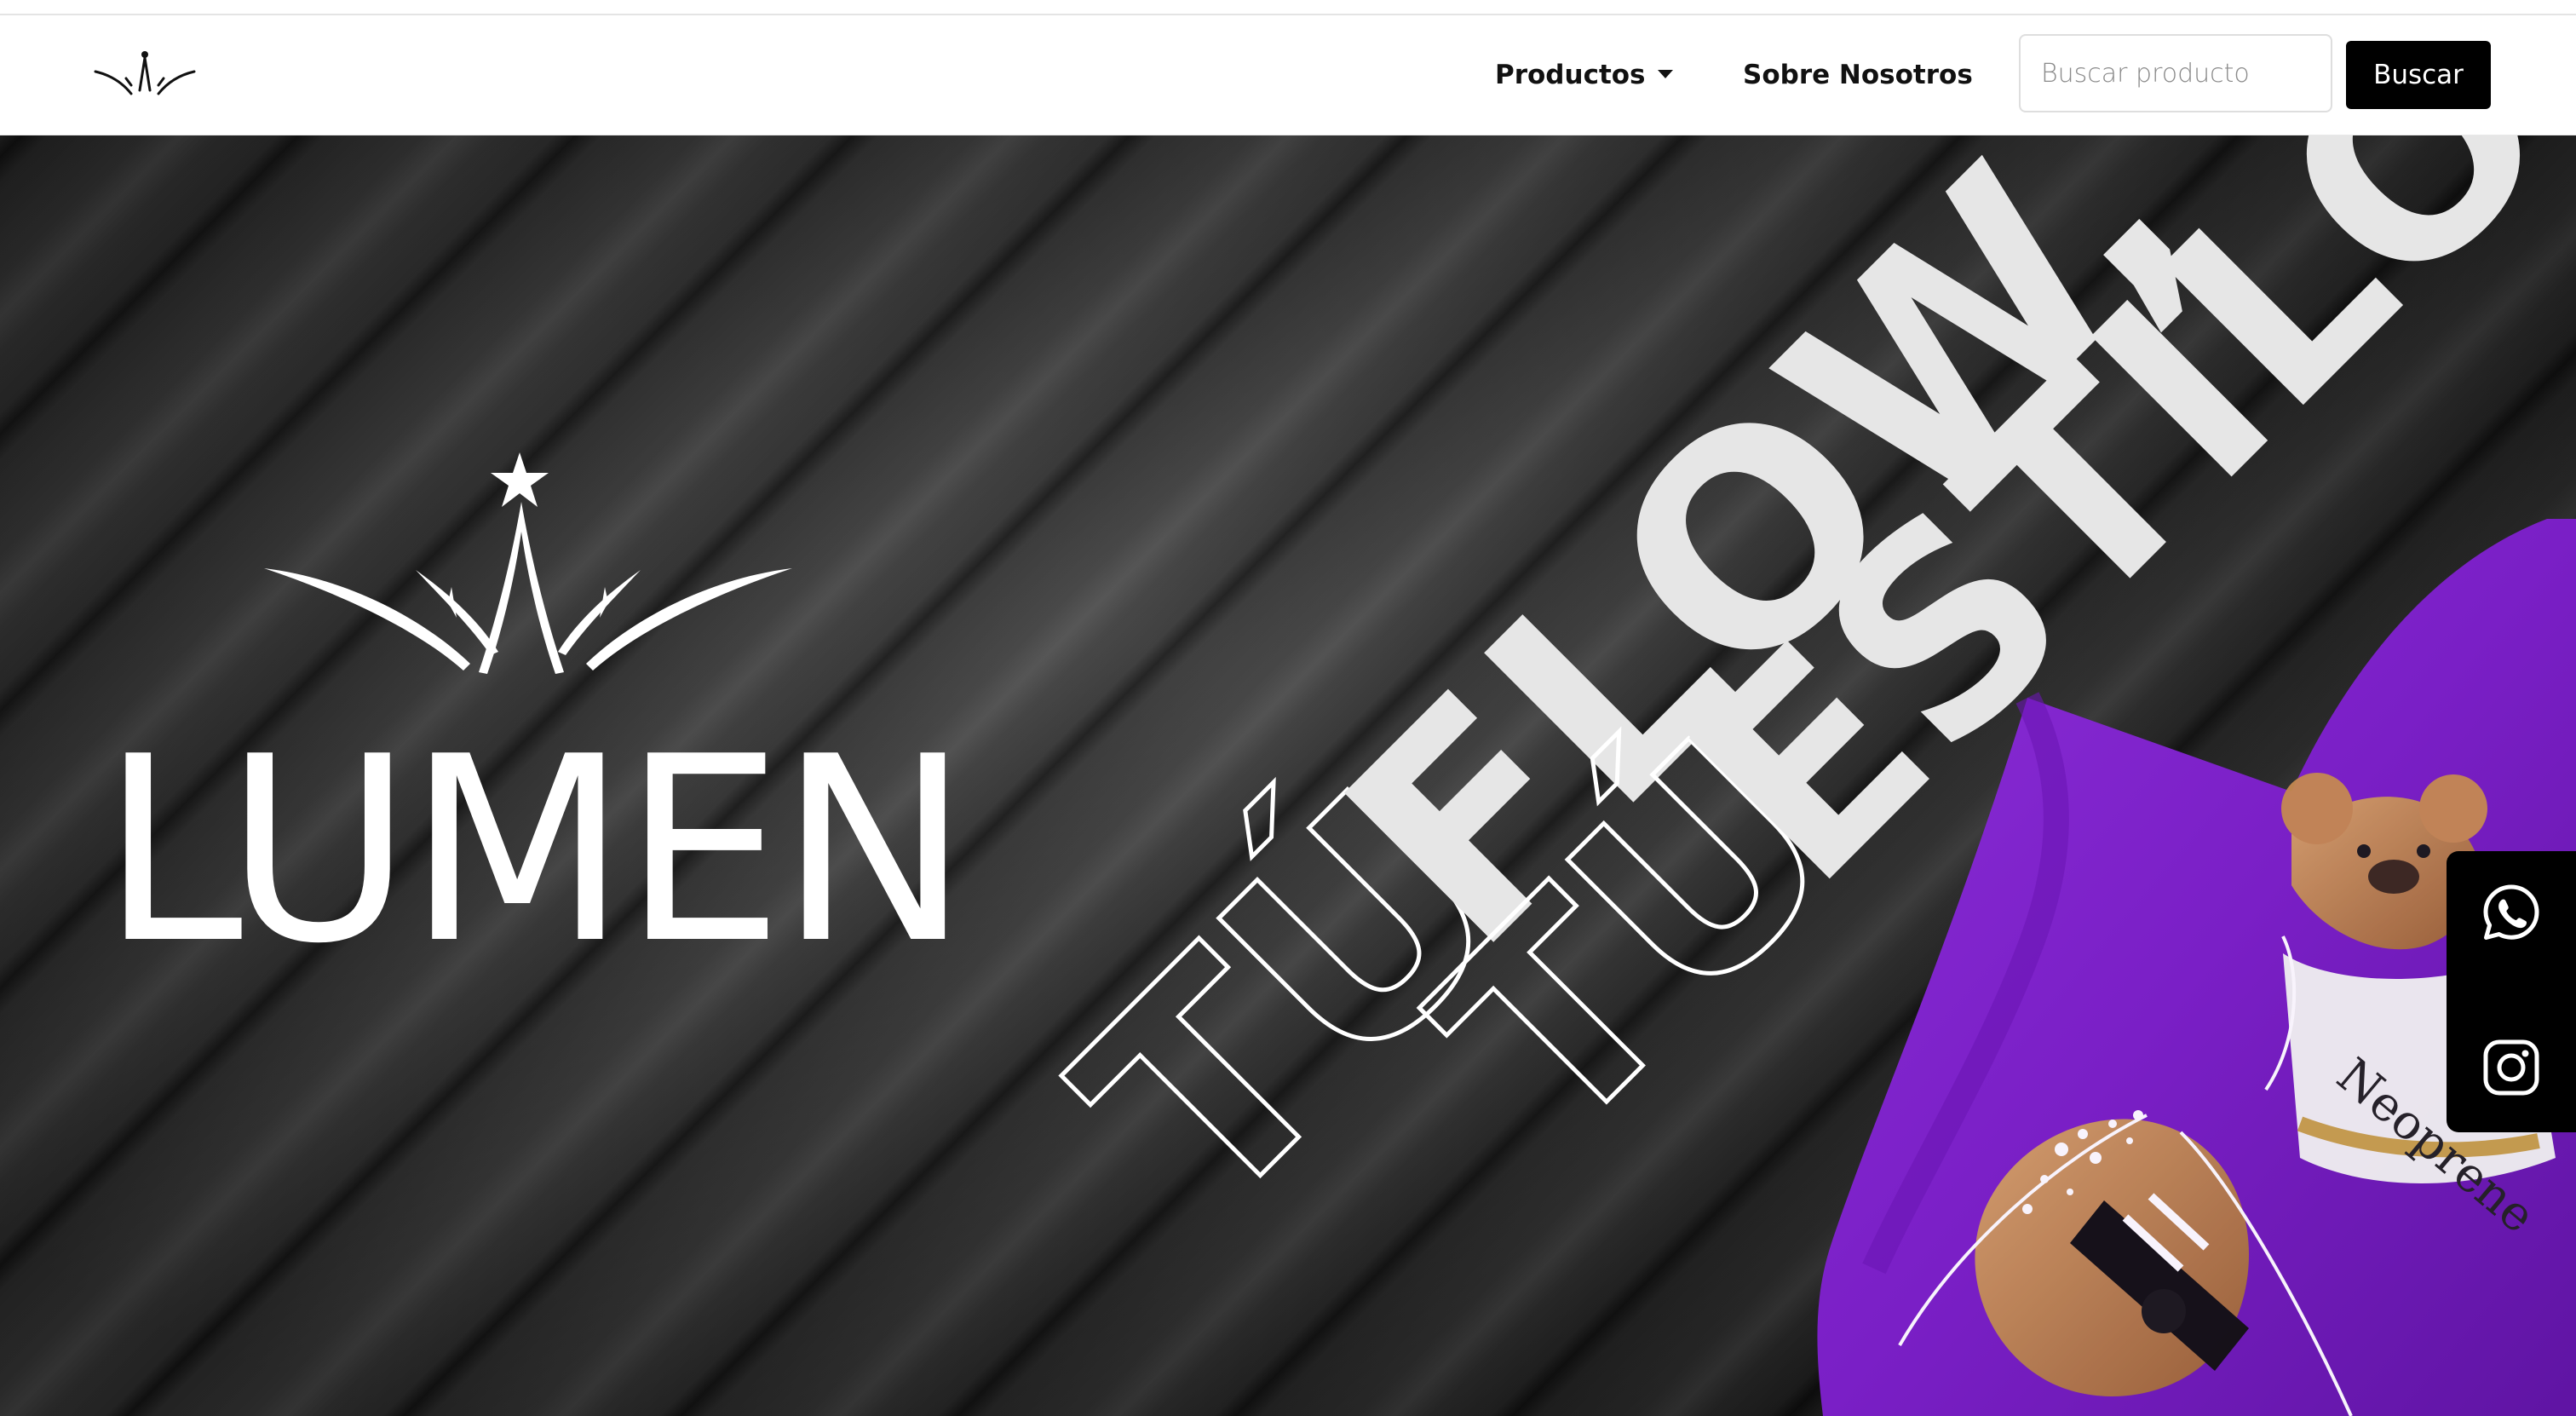  What do you see at coordinates (2512, 1067) in the screenshot?
I see `instagram-icon` at bounding box center [2512, 1067].